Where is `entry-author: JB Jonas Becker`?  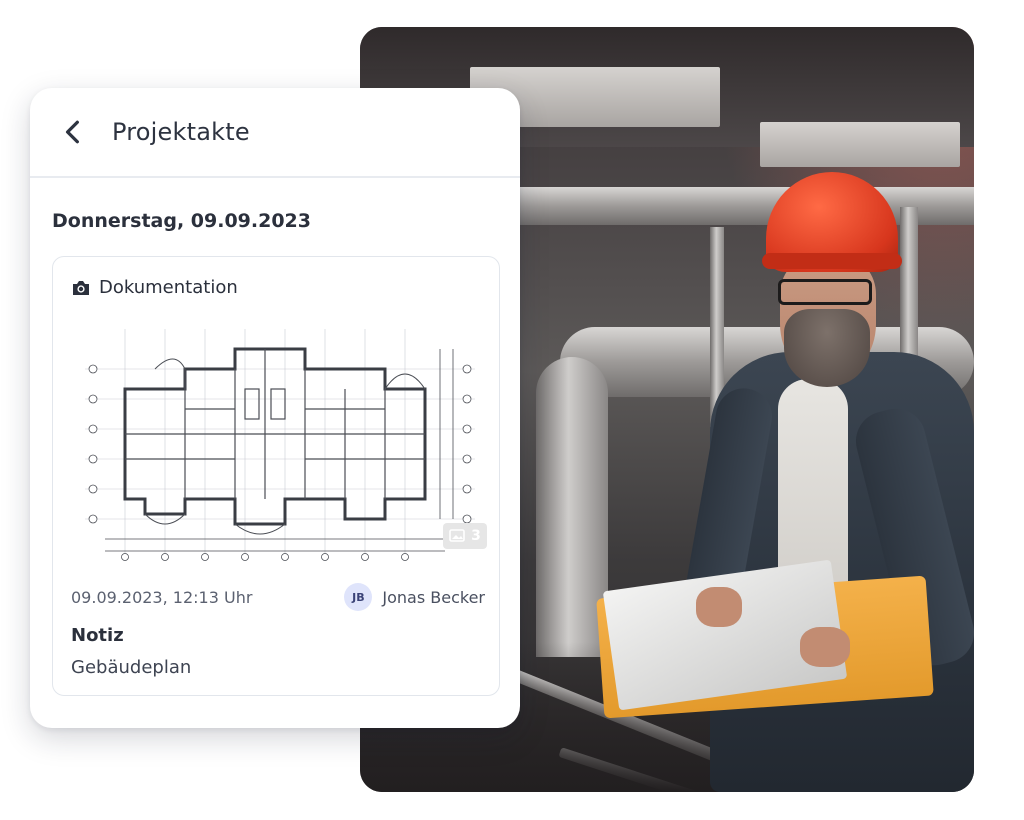
entry-author: JB Jonas Becker is located at coordinates (414, 597).